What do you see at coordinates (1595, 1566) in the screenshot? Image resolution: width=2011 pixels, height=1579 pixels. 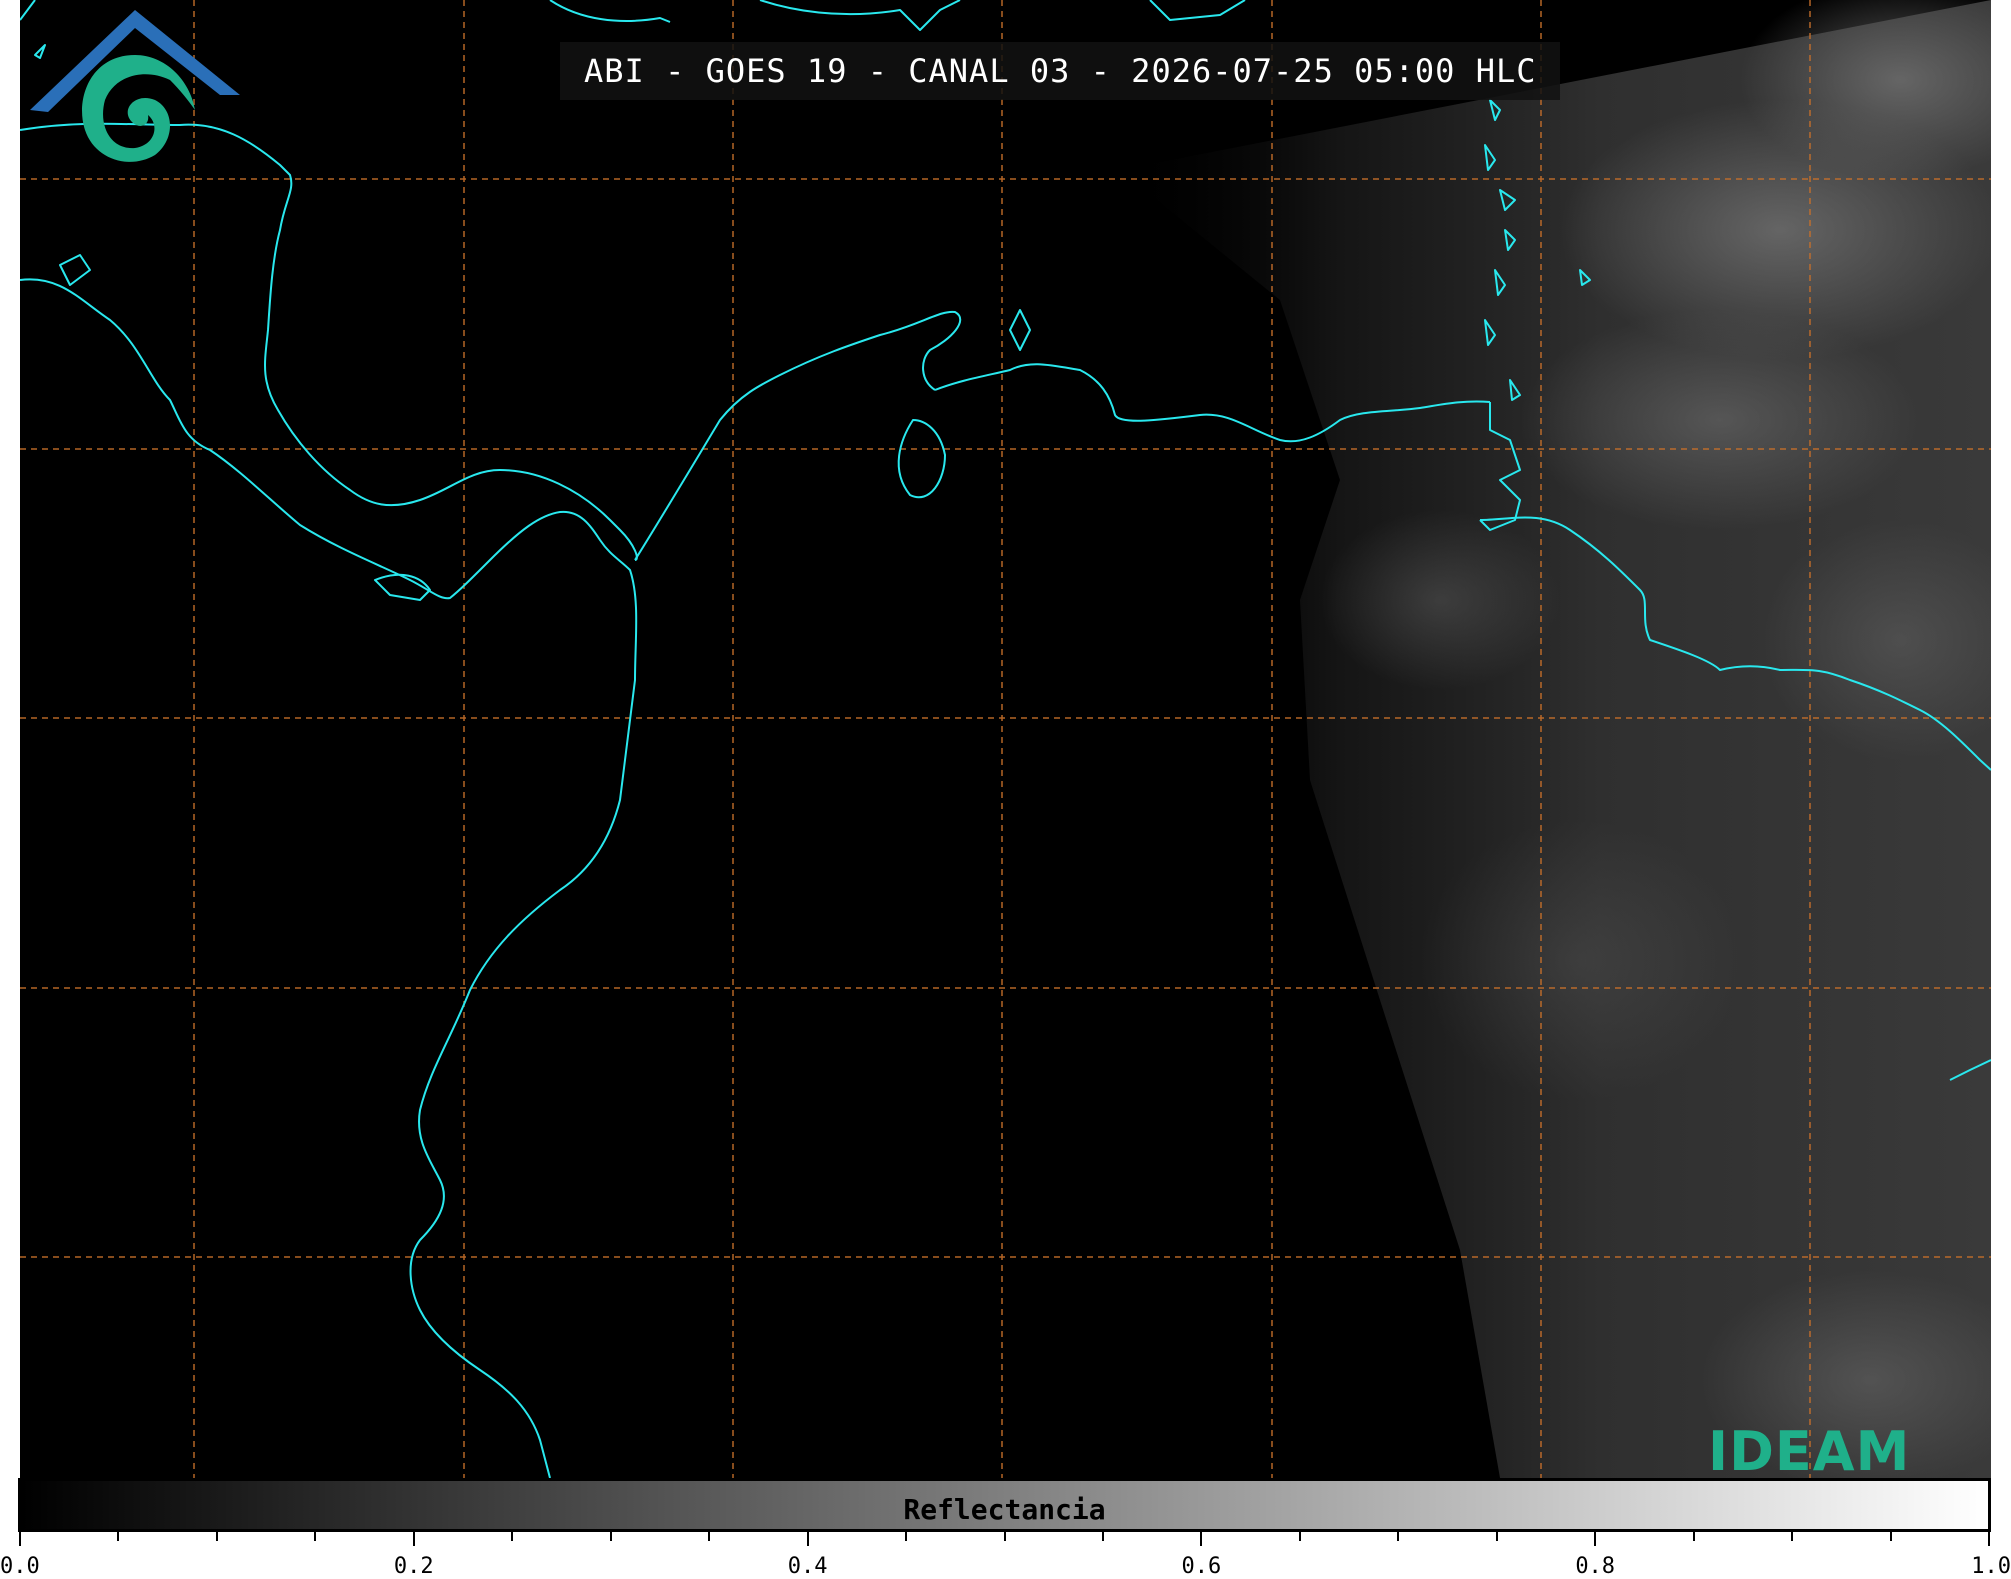 I see `colorbar-tick-label: 0.8` at bounding box center [1595, 1566].